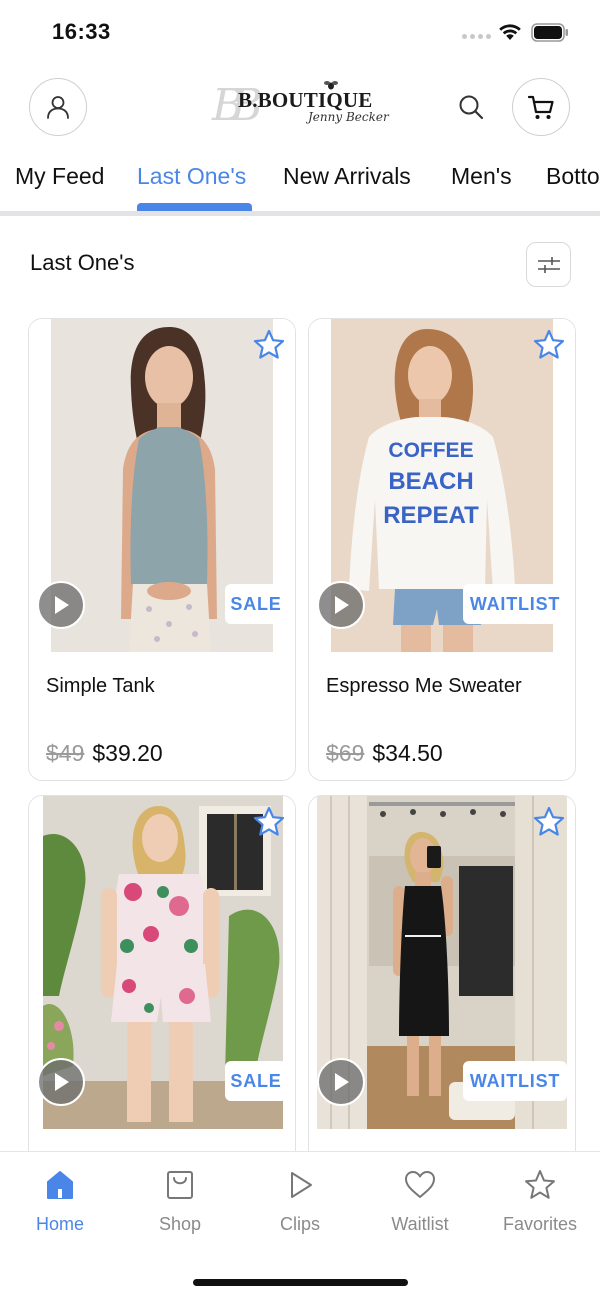  Describe the element at coordinates (420, 1184) in the screenshot. I see `heart-icon` at that location.